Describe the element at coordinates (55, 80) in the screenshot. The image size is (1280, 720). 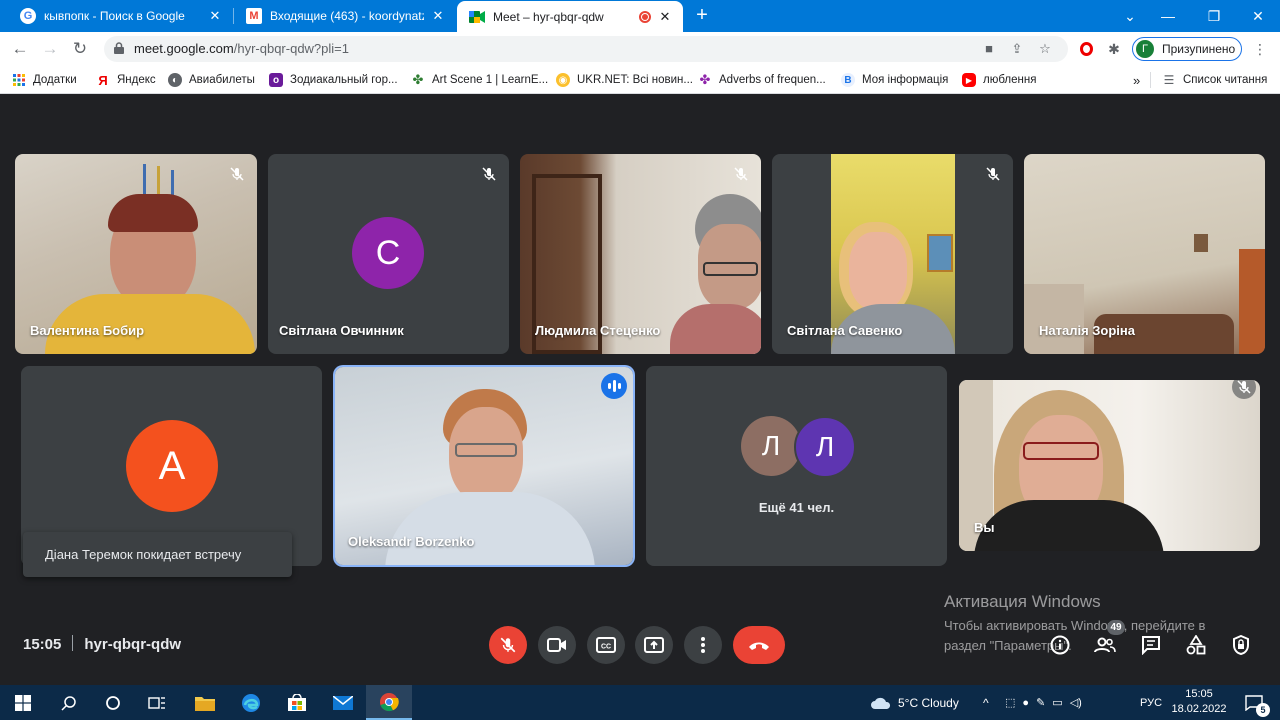
I see `bookmark-label: Додатки` at that location.